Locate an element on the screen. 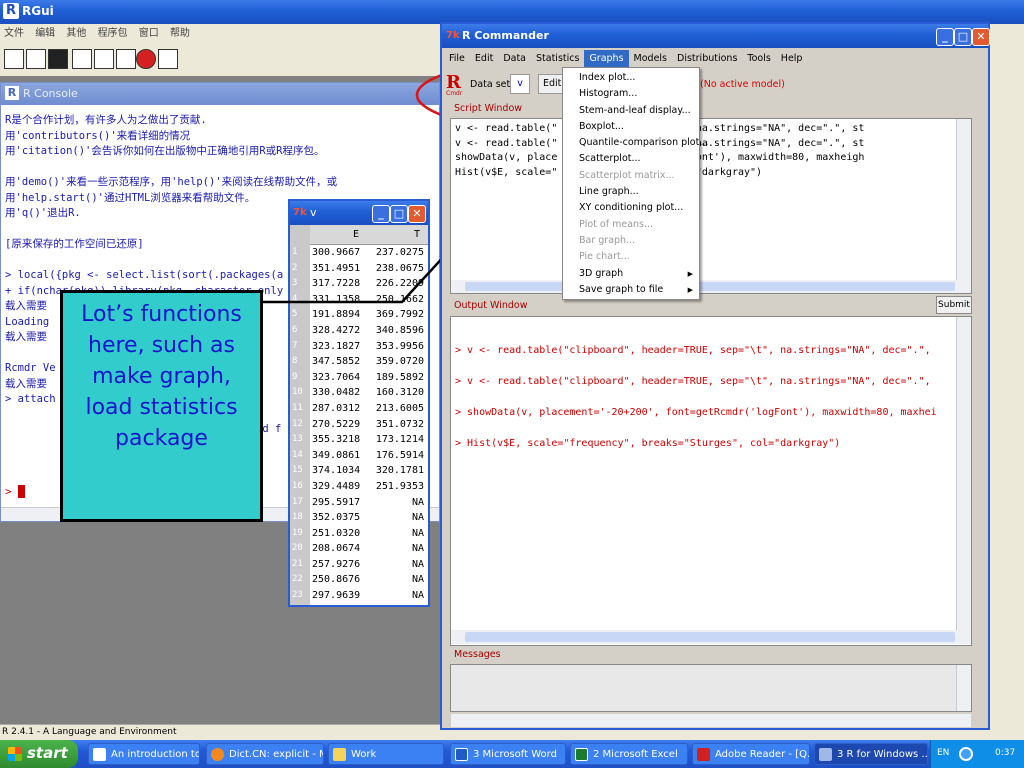  dataset-label: Data set: is located at coordinates (492, 84).